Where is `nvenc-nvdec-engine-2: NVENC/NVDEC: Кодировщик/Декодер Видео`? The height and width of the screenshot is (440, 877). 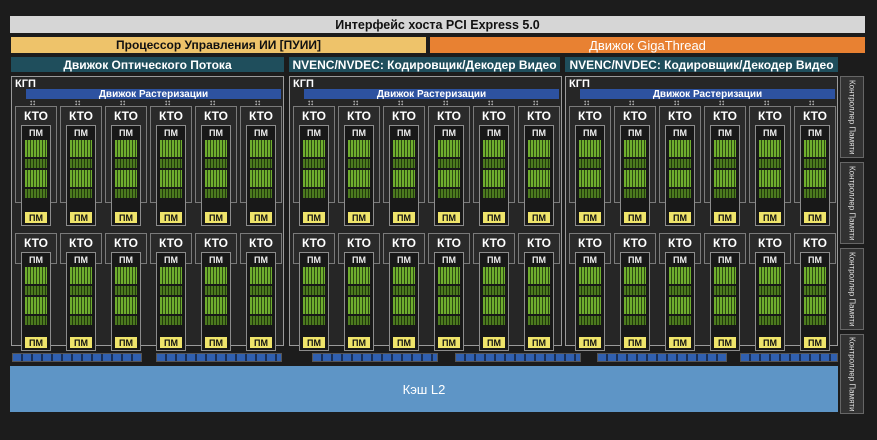
nvenc-nvdec-engine-2: NVENC/NVDEC: Кодировщик/Декодер Видео is located at coordinates (701, 64).